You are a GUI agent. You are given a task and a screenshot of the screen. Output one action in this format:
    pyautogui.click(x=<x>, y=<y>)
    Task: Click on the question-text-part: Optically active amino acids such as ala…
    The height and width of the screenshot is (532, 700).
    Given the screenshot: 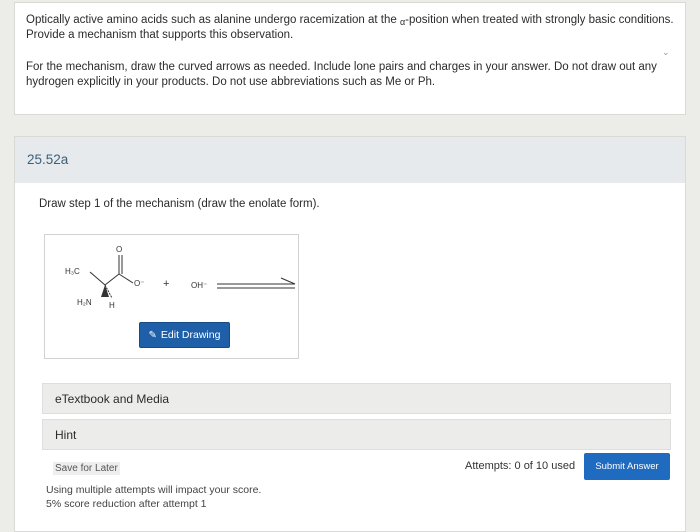 What is the action you would take?
    pyautogui.click(x=213, y=20)
    